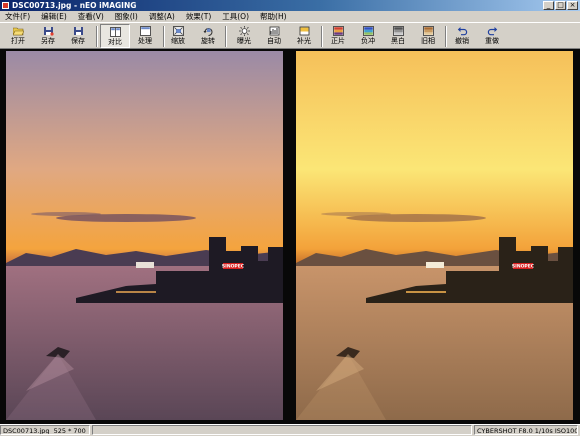 This screenshot has height=436, width=580. What do you see at coordinates (244, 41) in the screenshot?
I see `exposure-label: 曝光` at bounding box center [244, 41].